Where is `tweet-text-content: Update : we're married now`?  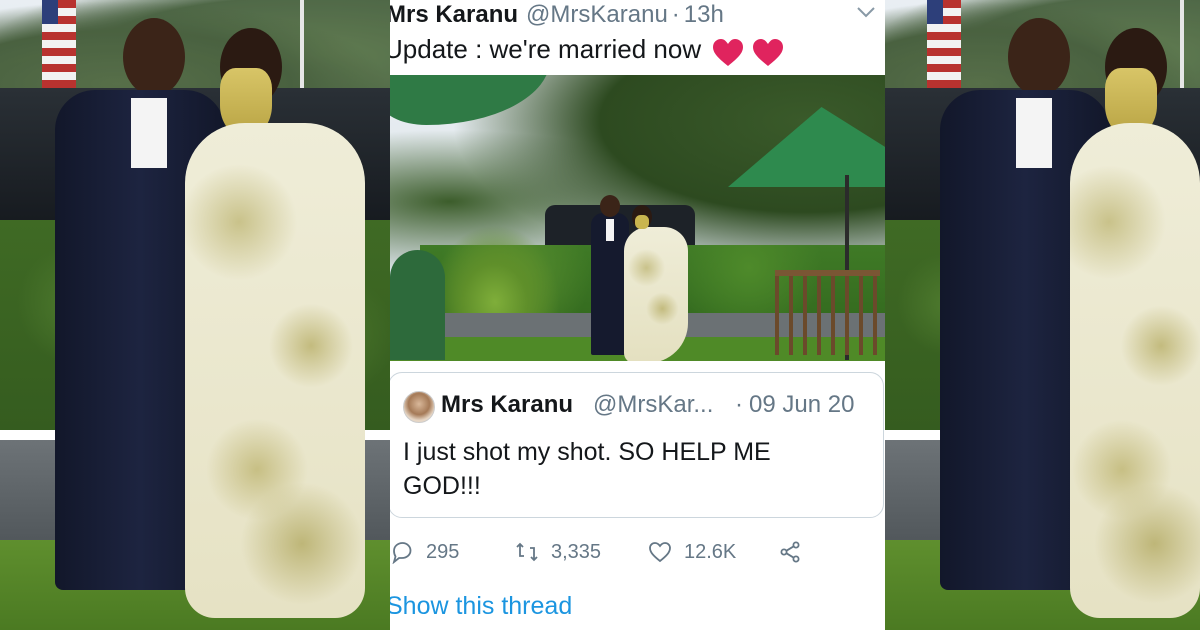 tweet-text-content: Update : we're married now is located at coordinates (546, 49).